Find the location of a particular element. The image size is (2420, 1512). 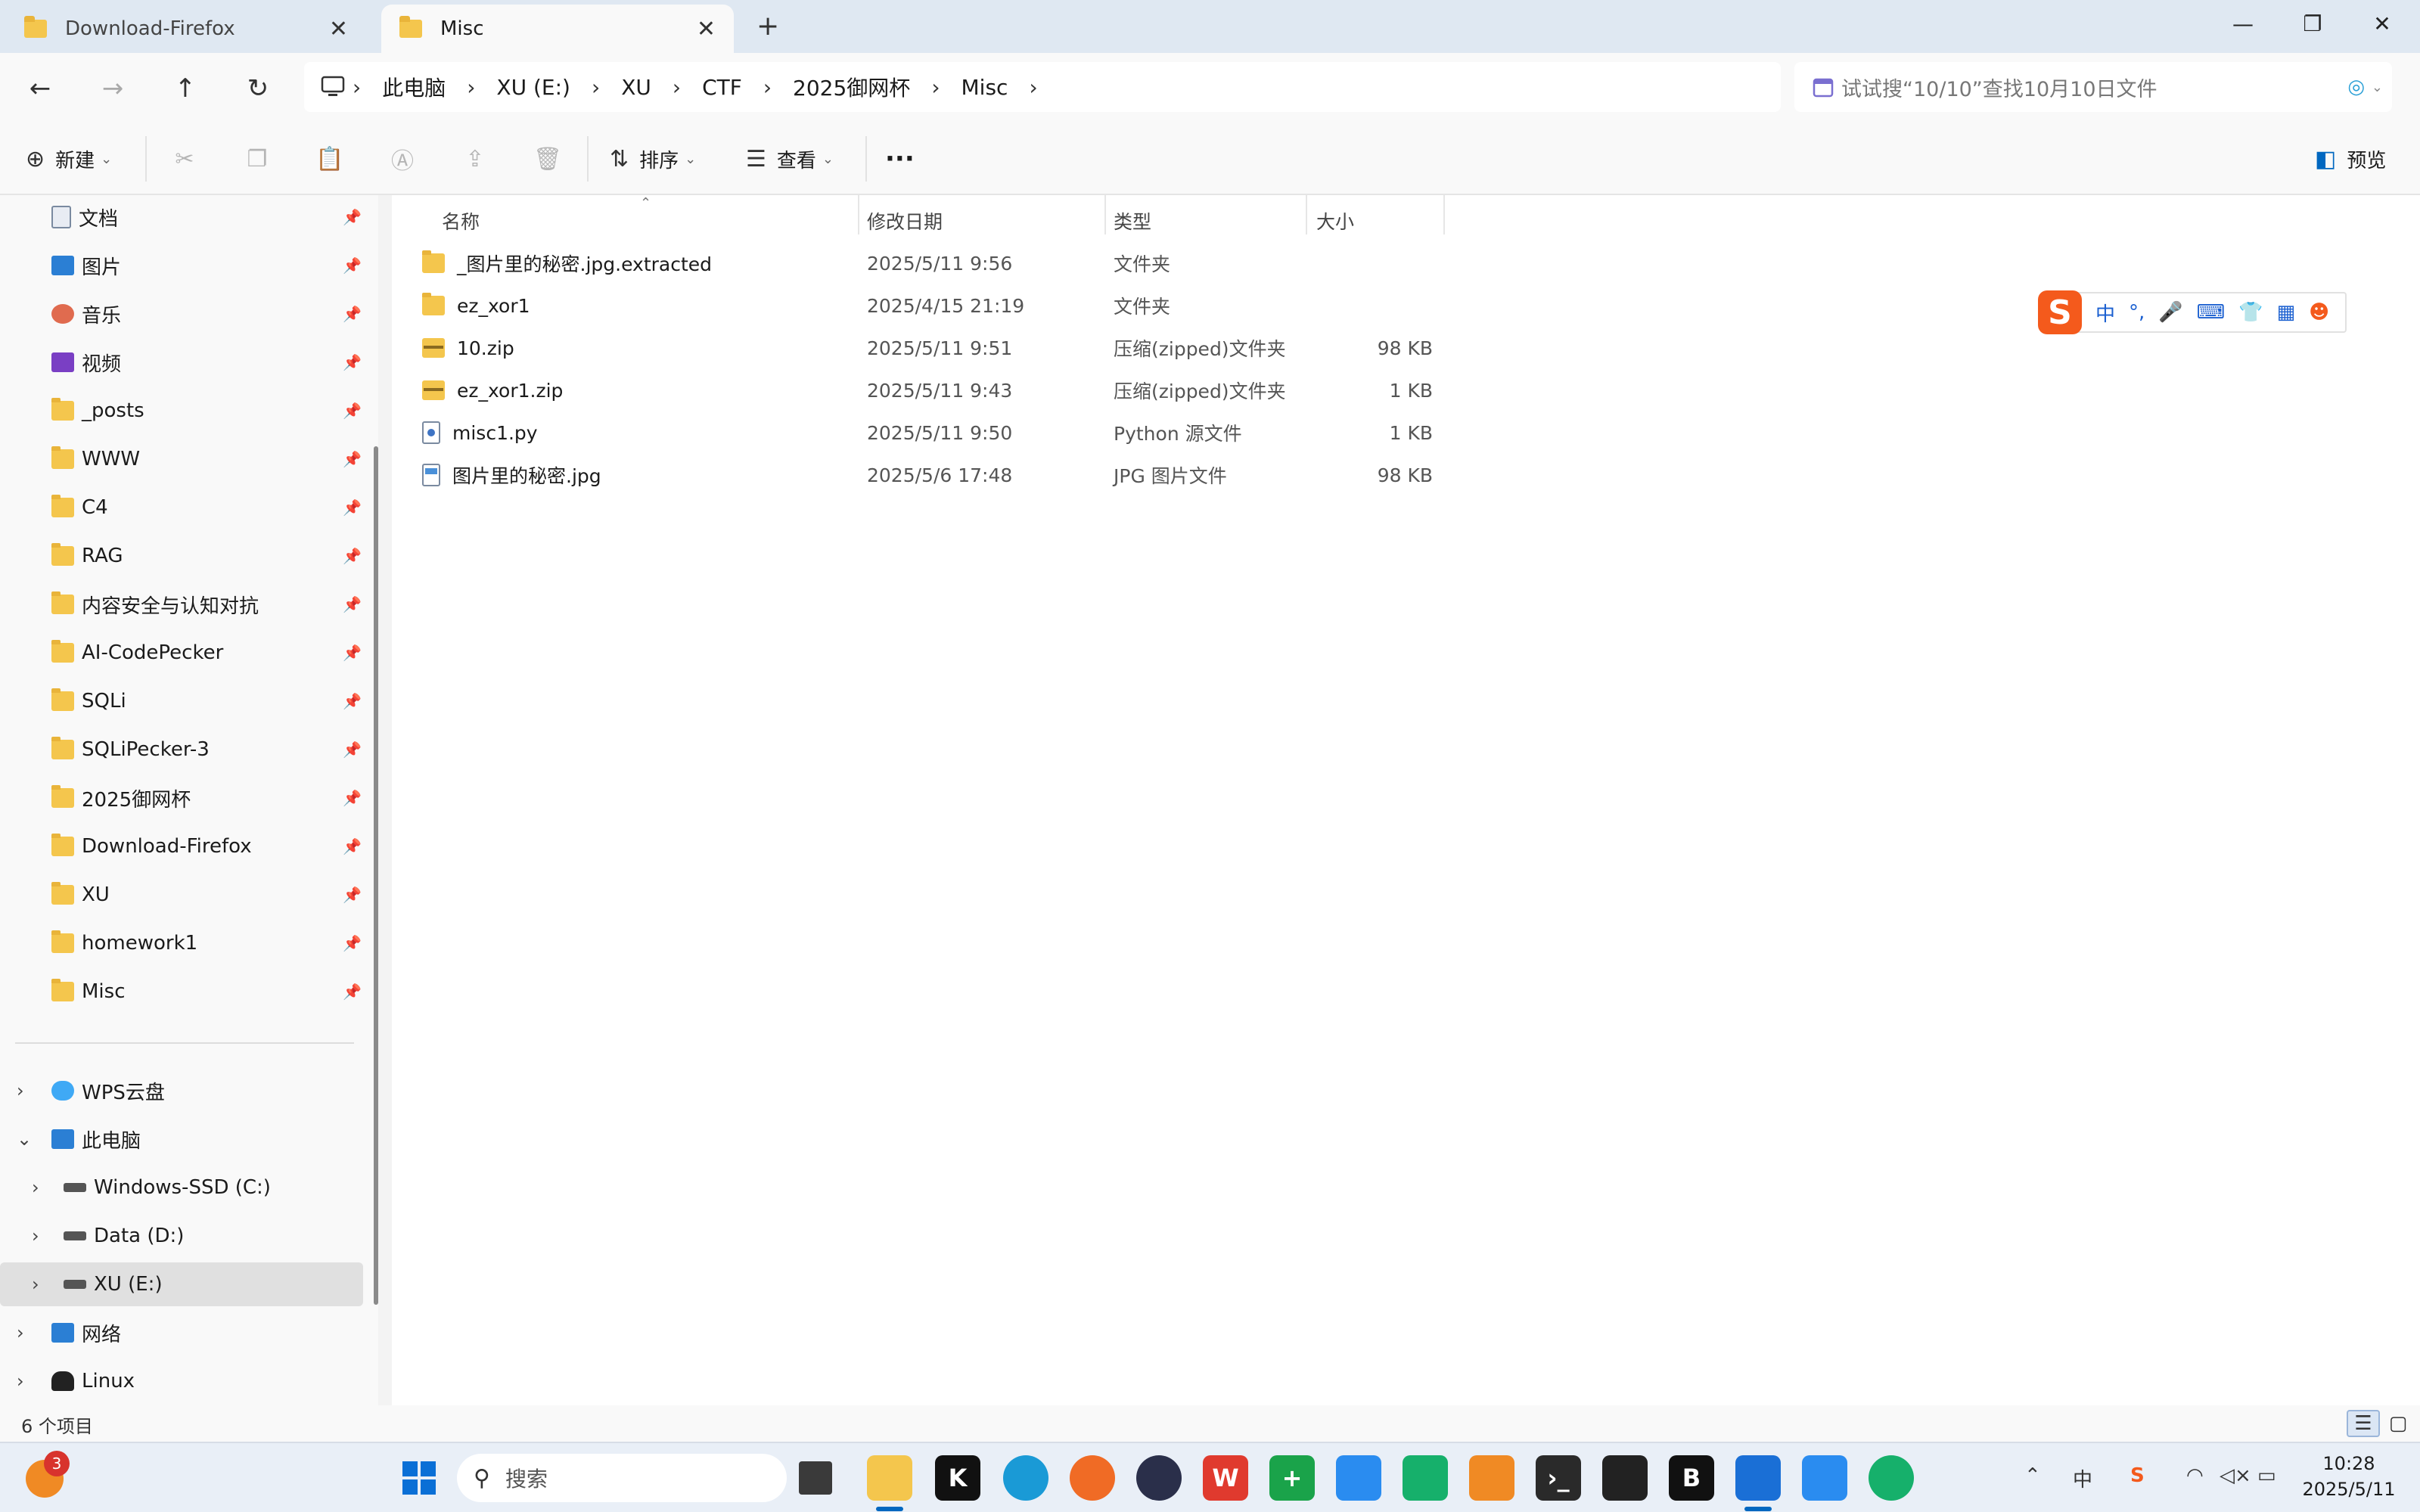

burp-suite-icon: B is located at coordinates (1692, 1478).